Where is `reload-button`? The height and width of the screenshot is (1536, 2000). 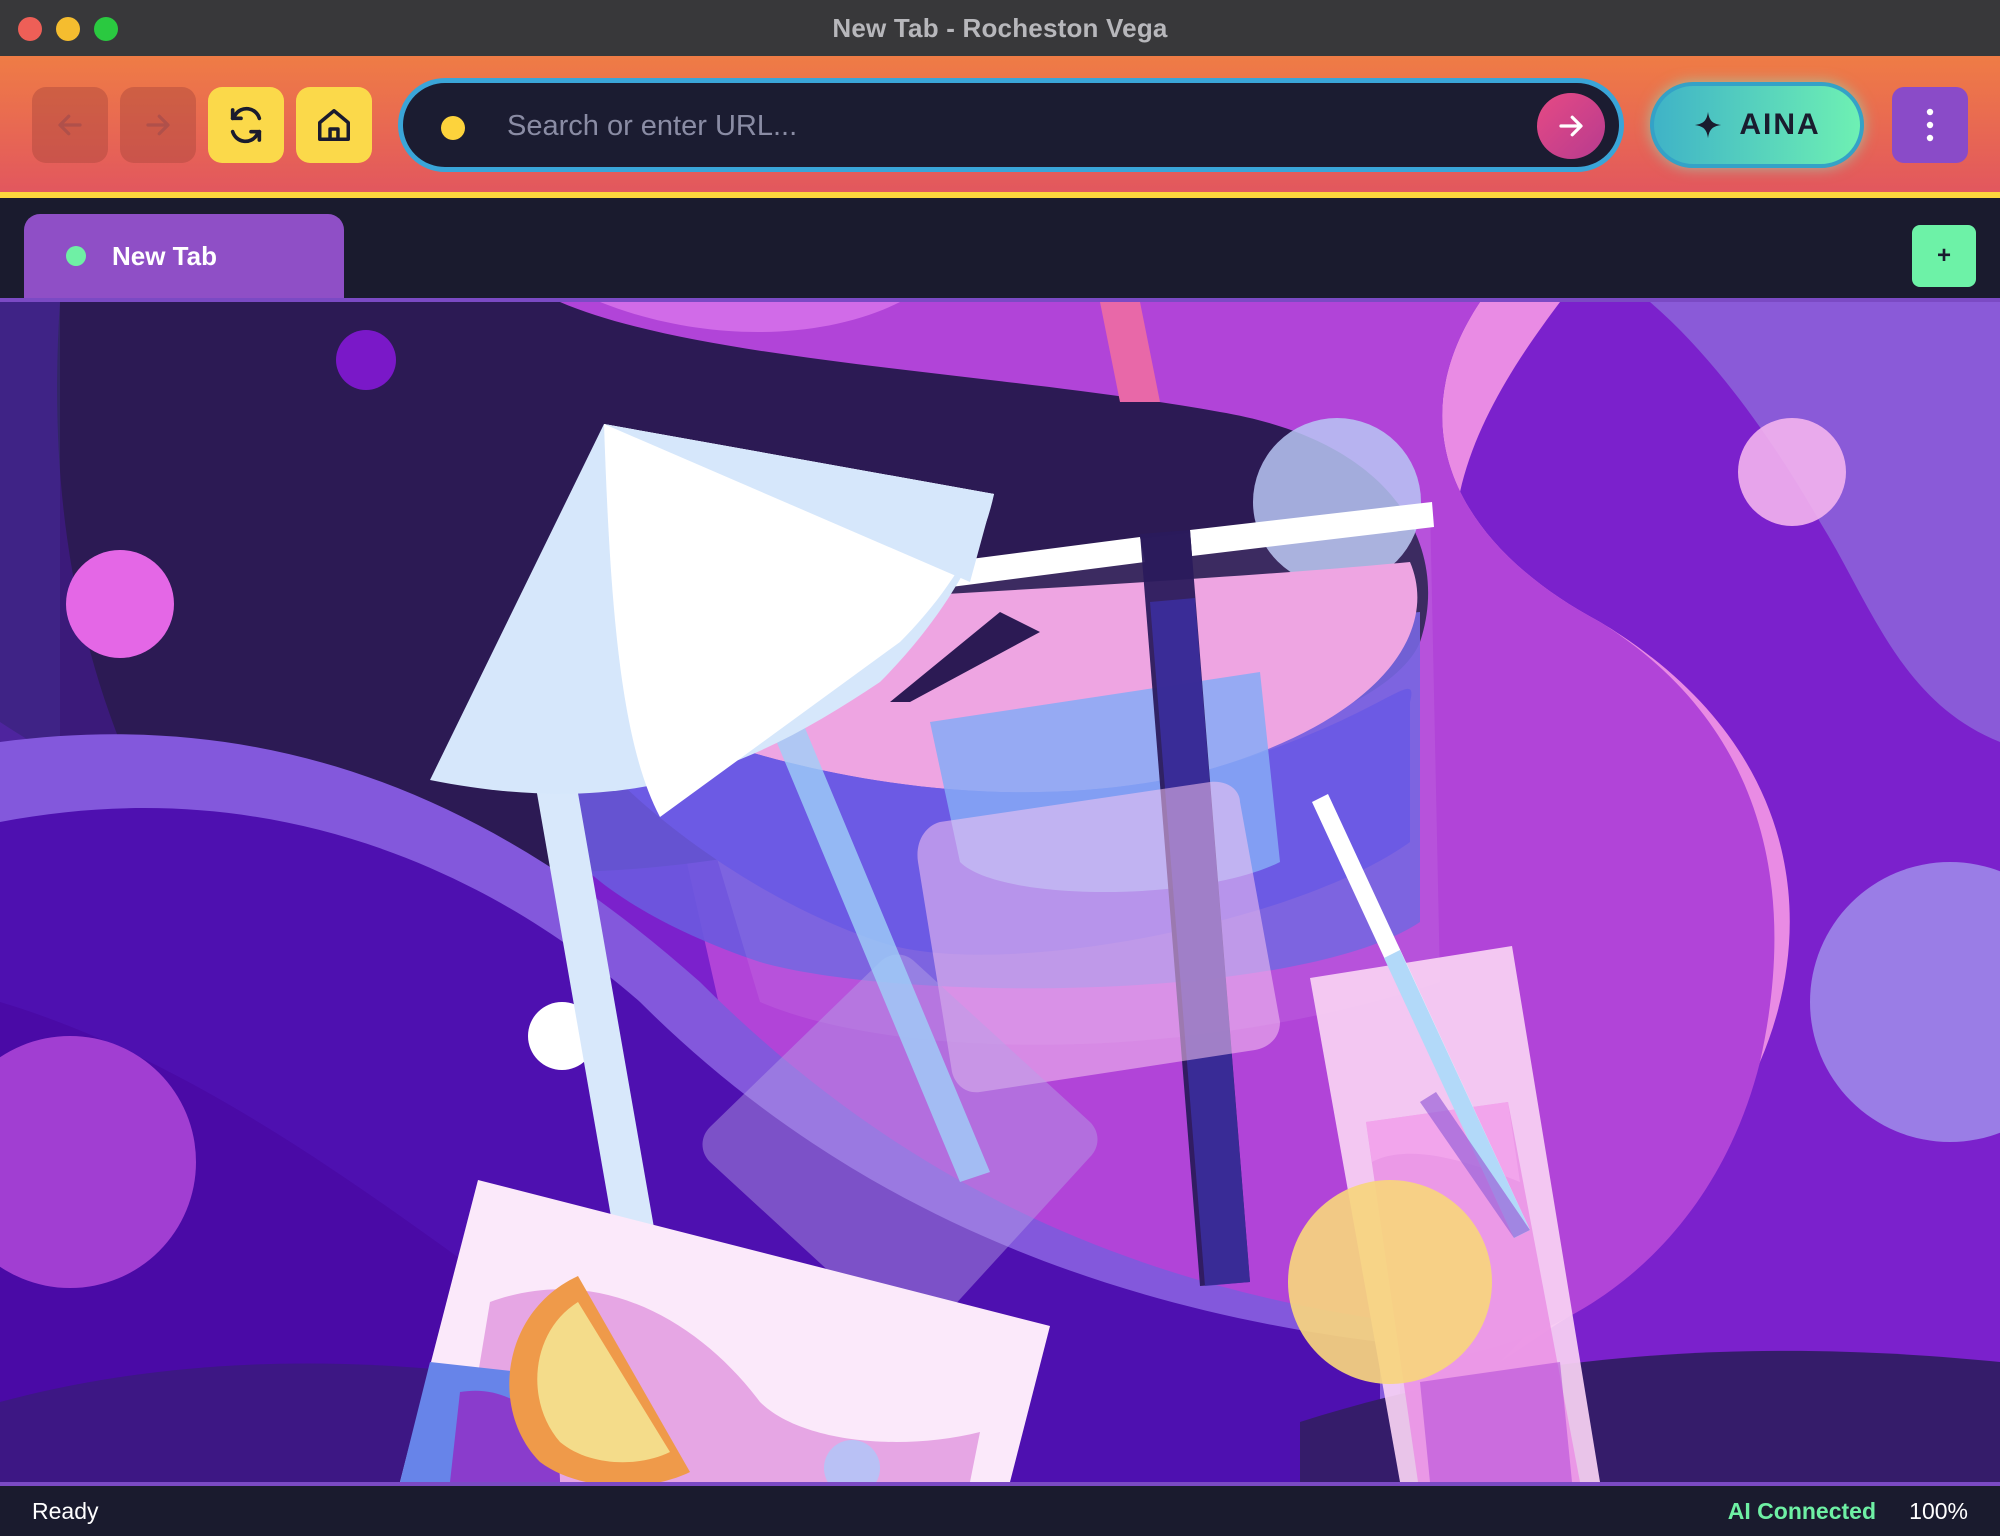 reload-button is located at coordinates (246, 125).